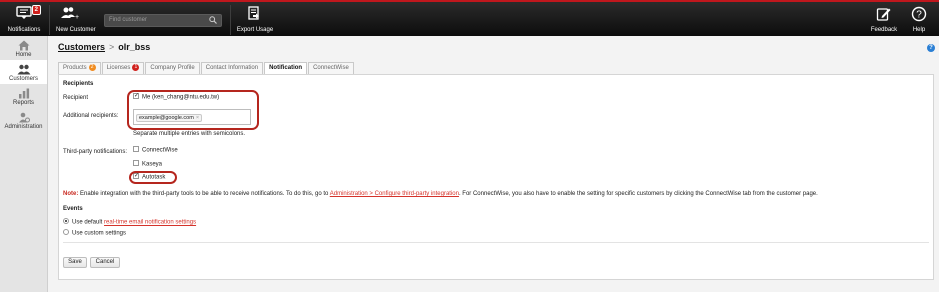  I want to click on tab-label: Company Profile, so click(172, 68).